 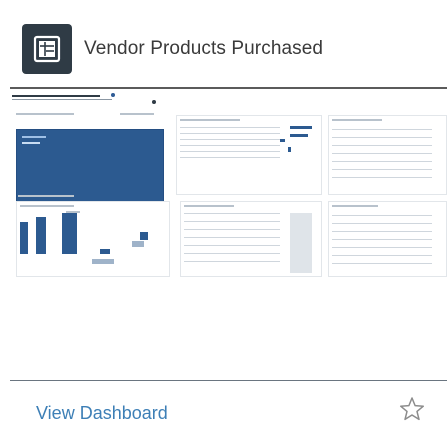 I want to click on view-dashboard-link: View Dashboard, so click(x=102, y=413).